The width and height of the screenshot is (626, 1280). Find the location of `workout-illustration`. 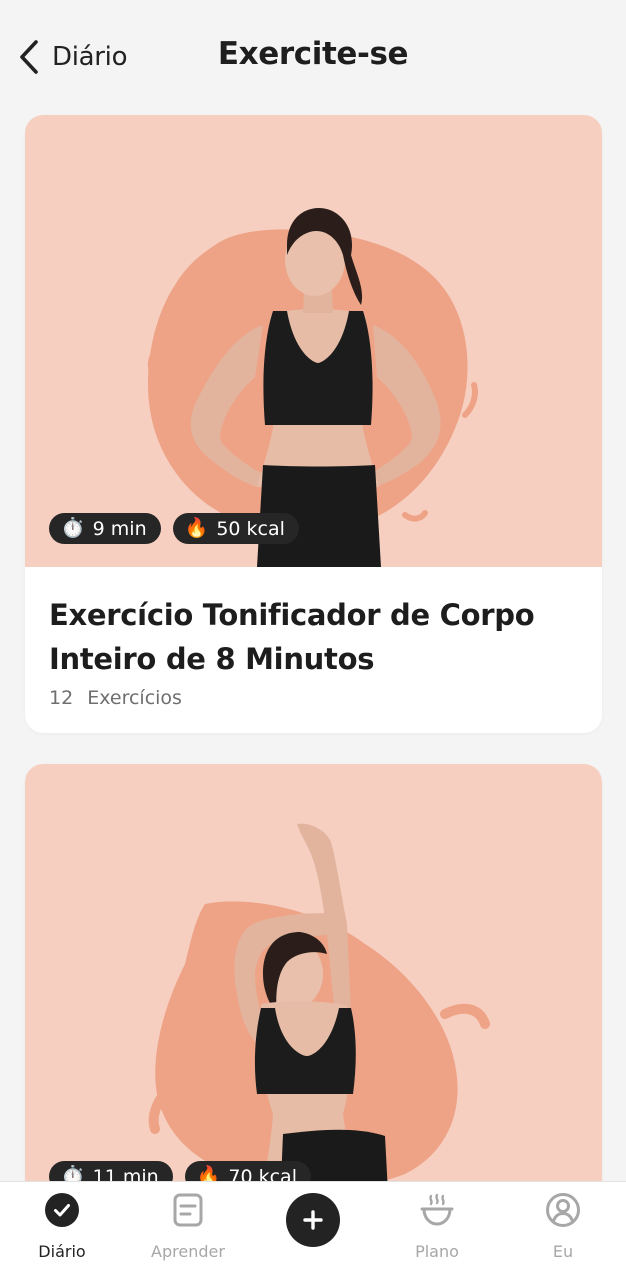

workout-illustration is located at coordinates (312, 387).